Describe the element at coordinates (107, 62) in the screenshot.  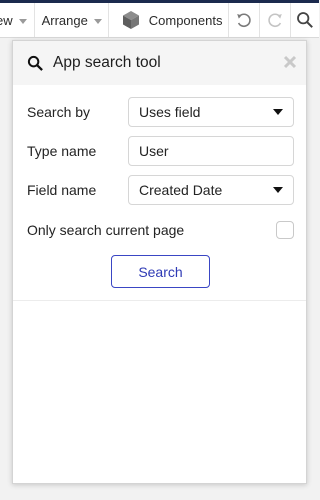
I see `panel-title: App search tool` at that location.